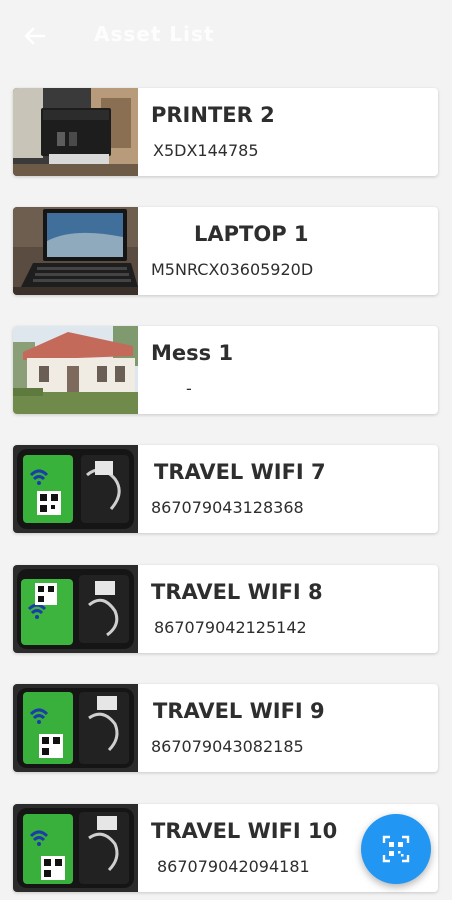 The image size is (452, 900). What do you see at coordinates (230, 627) in the screenshot?
I see `item-serial: 867079042125142` at bounding box center [230, 627].